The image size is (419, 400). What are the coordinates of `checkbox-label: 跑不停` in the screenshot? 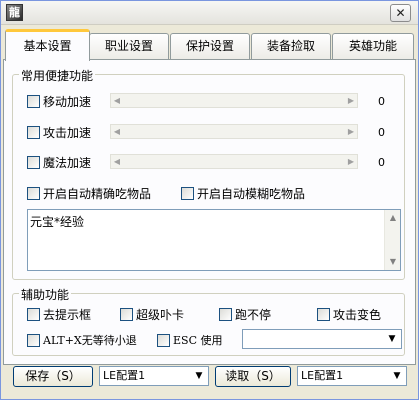 It's located at (253, 315).